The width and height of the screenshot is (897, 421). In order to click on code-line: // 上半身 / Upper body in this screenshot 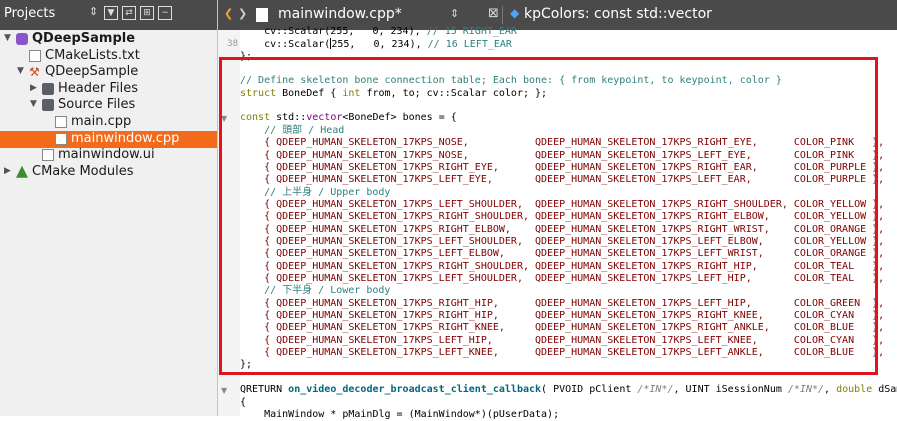, I will do `click(327, 192)`.